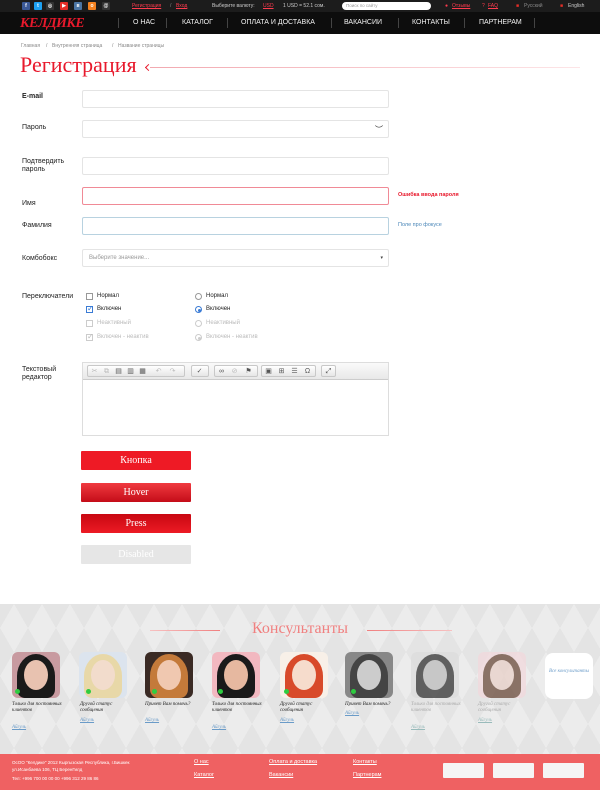 This screenshot has width=600, height=790. I want to click on disabled-button: Disabled, so click(136, 554).